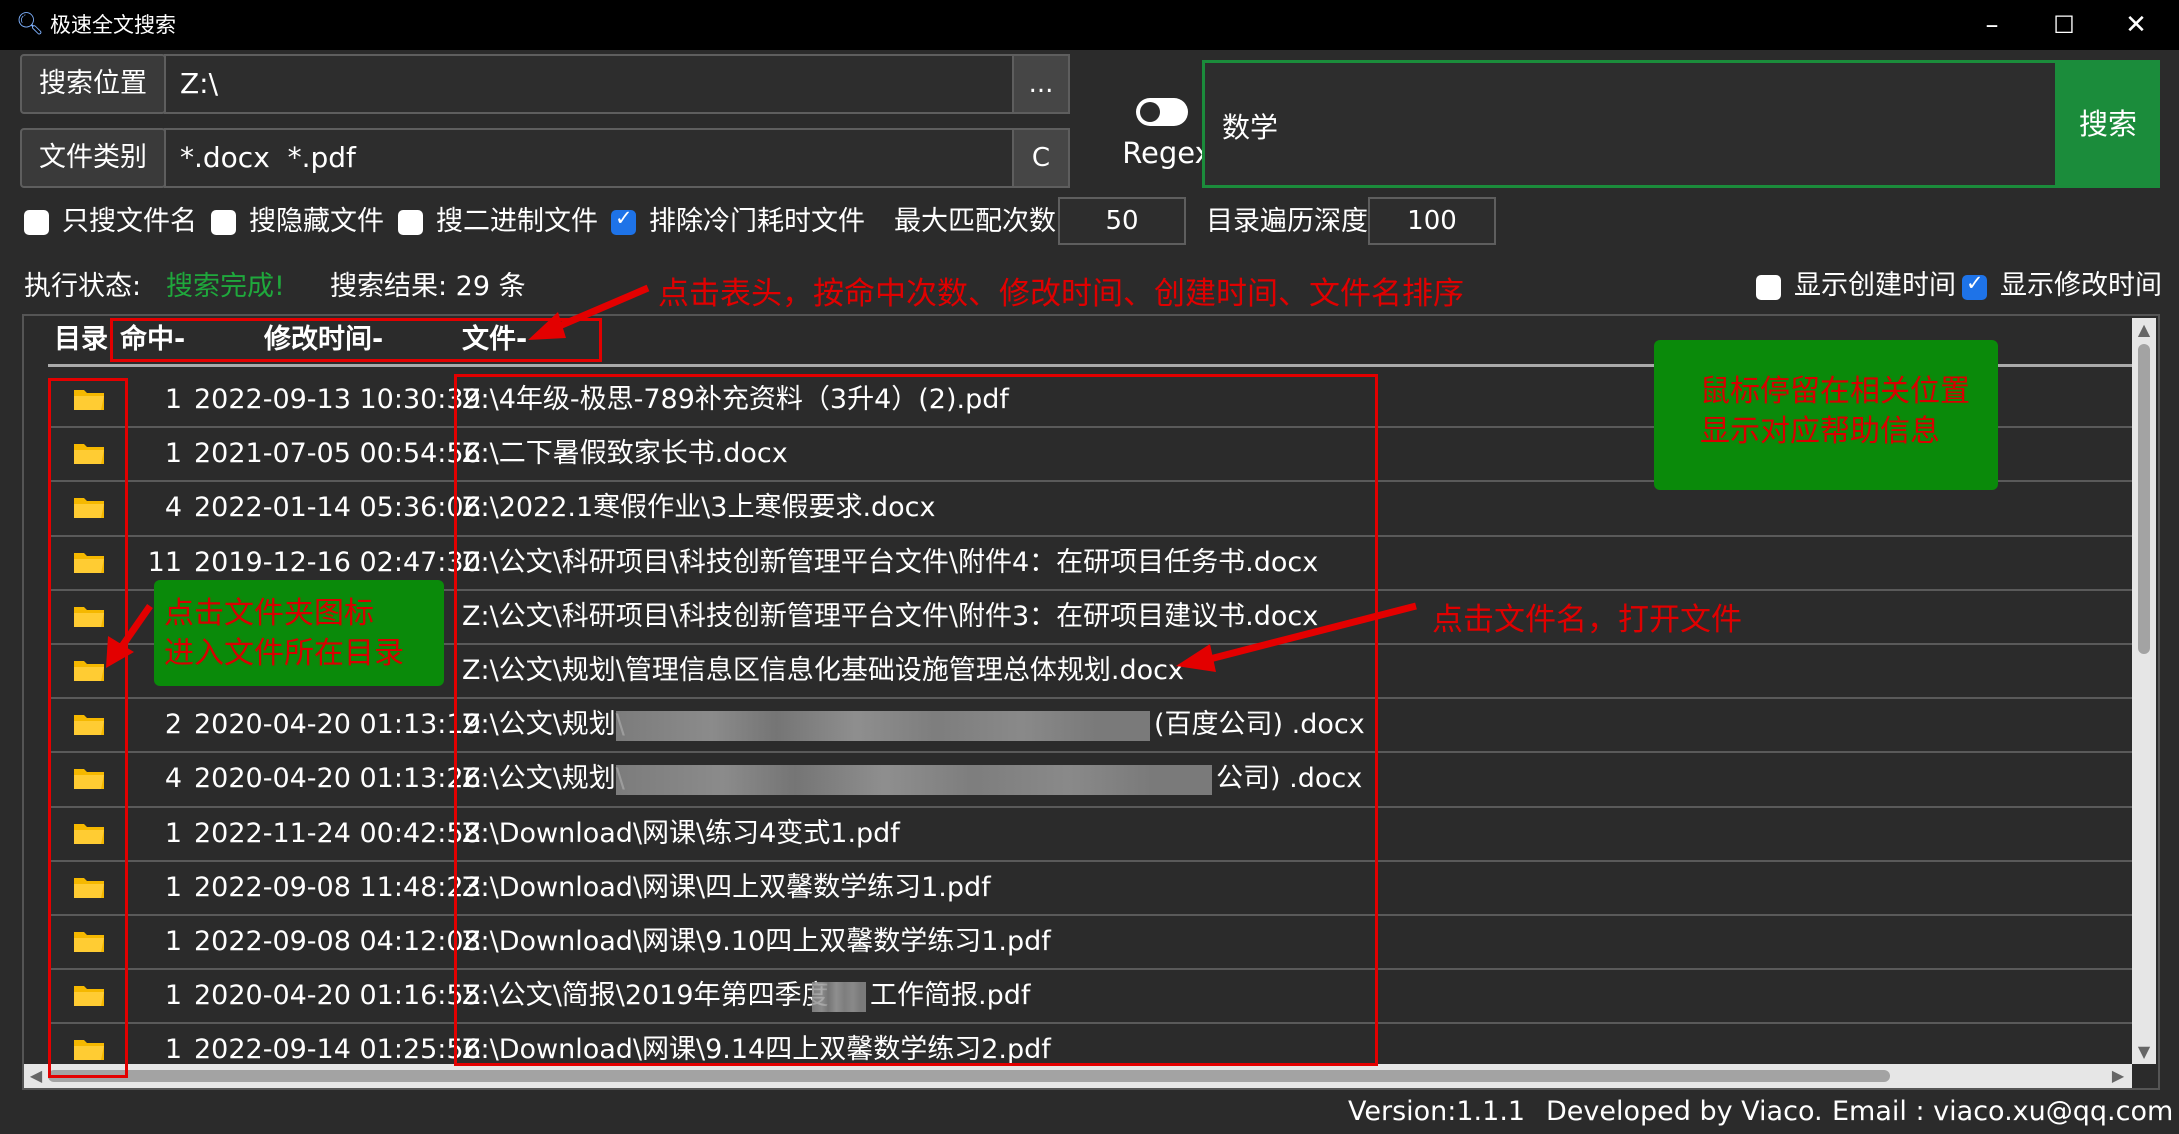 This screenshot has height=1134, width=2179. What do you see at coordinates (2081, 285) in the screenshot?
I see `show-modified-label: 显示修改时间` at bounding box center [2081, 285].